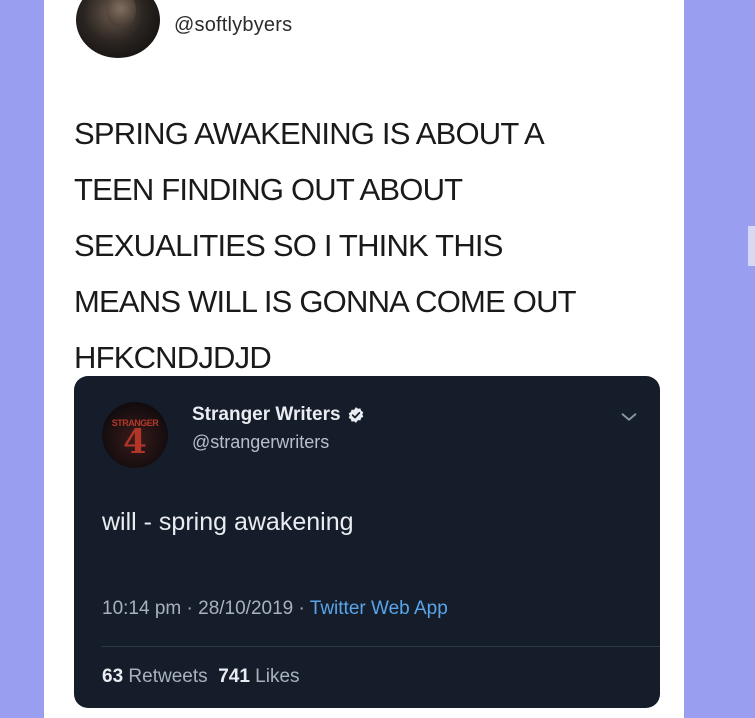  What do you see at coordinates (234, 676) in the screenshot?
I see `likes-count: 741` at bounding box center [234, 676].